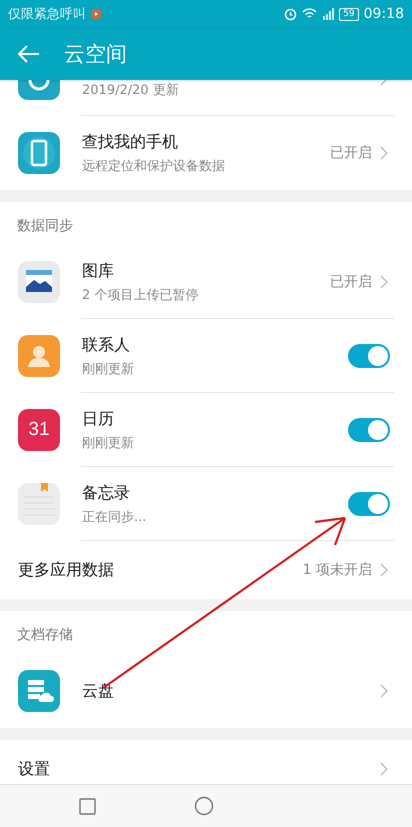 Image resolution: width=412 pixels, height=827 pixels. I want to click on gallery-app-icon, so click(39, 282).